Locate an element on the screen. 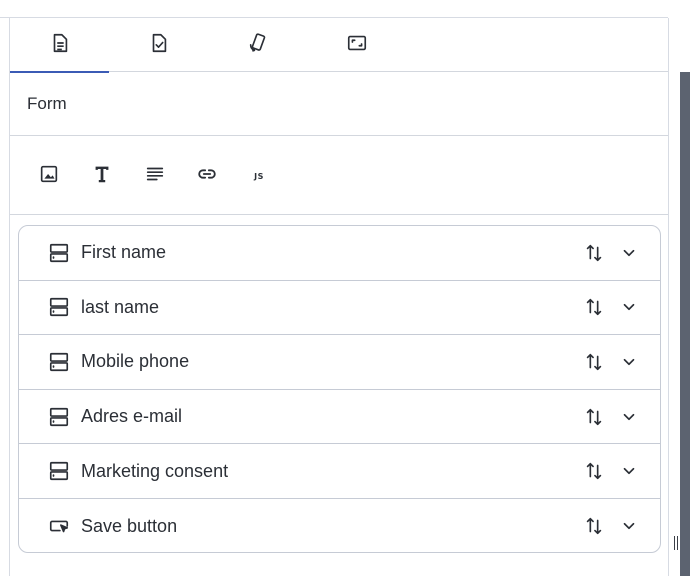  field-row: Adres e-mail is located at coordinates (339, 417).